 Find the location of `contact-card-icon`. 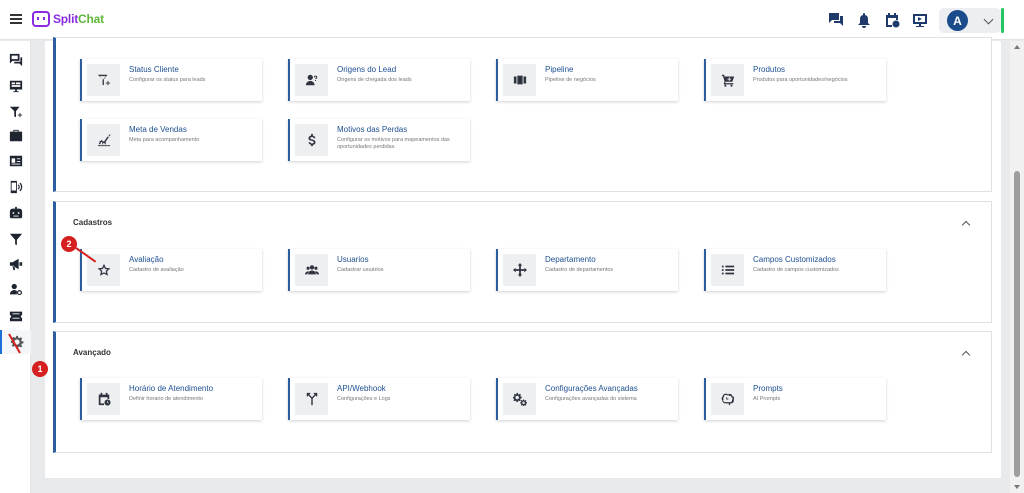

contact-card-icon is located at coordinates (15, 160).